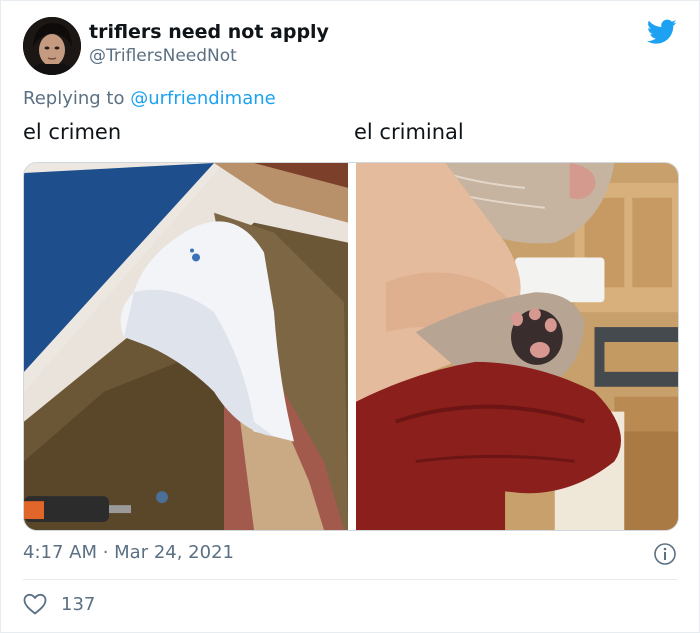 This screenshot has width=700, height=633. I want to click on media-separator, so click(352, 346).